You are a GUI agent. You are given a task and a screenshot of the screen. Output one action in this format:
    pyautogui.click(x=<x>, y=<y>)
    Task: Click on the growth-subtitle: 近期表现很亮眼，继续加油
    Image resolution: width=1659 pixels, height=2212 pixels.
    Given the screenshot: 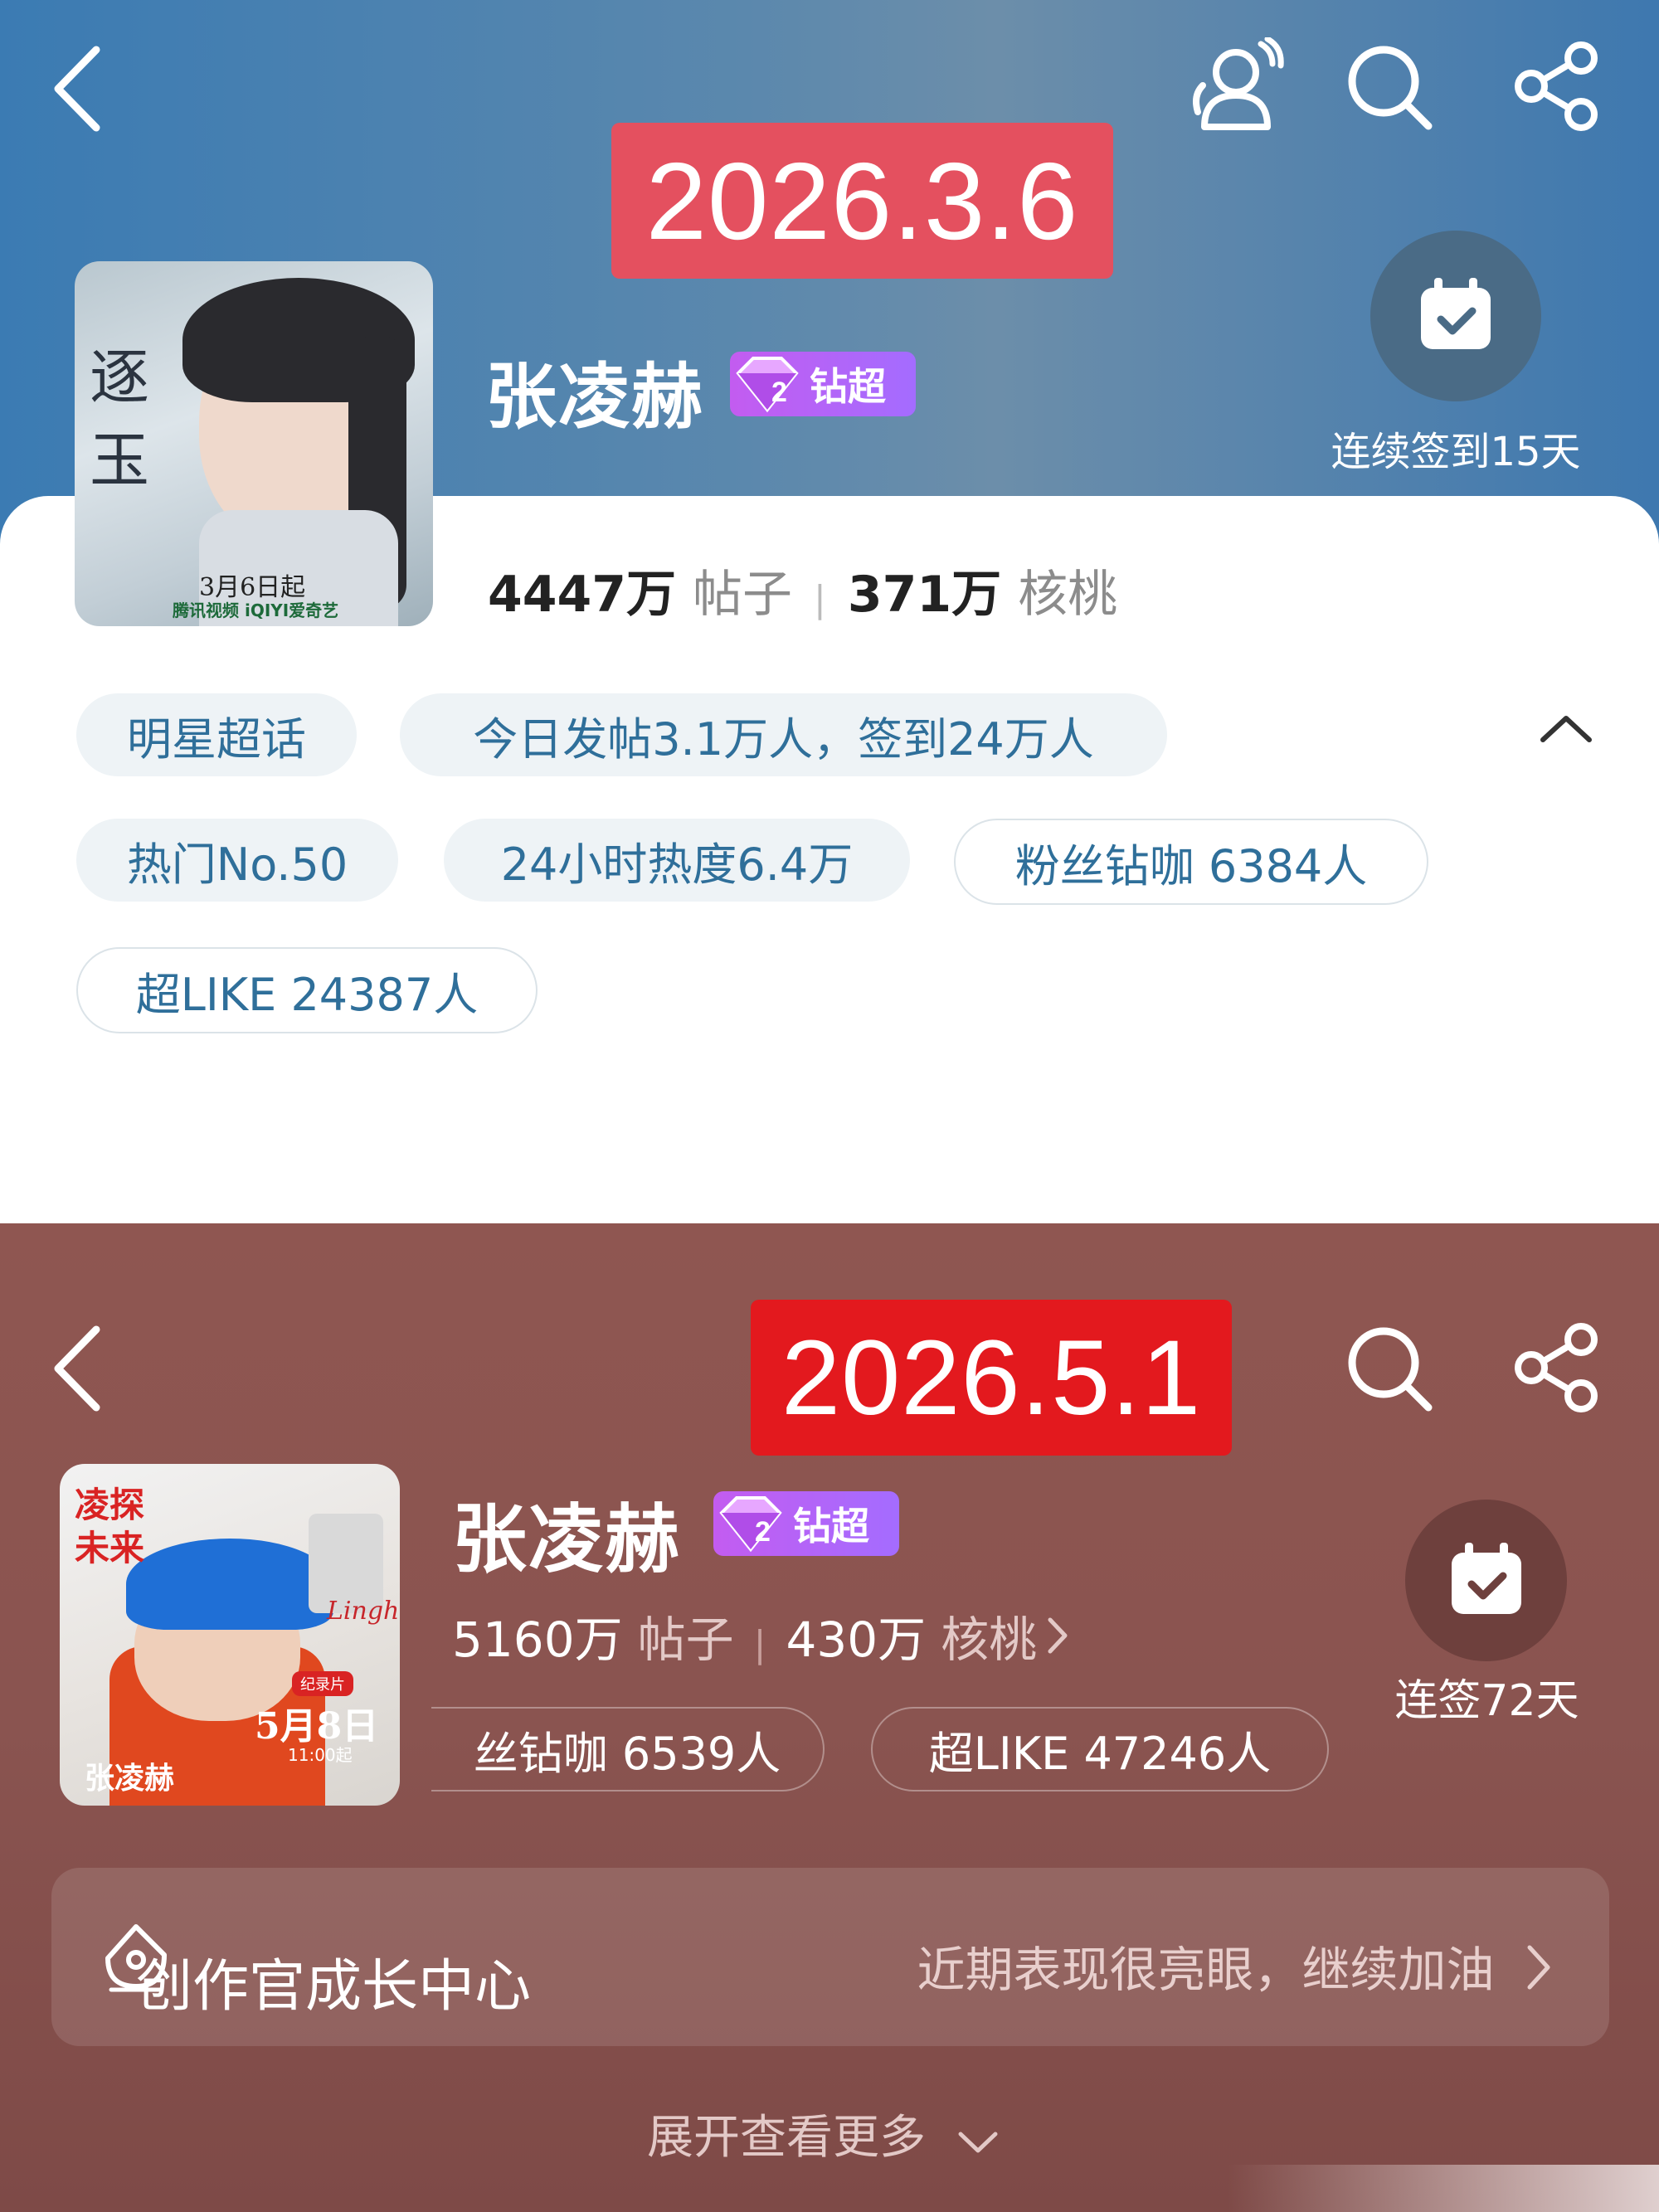 What is the action you would take?
    pyautogui.click(x=1235, y=1967)
    